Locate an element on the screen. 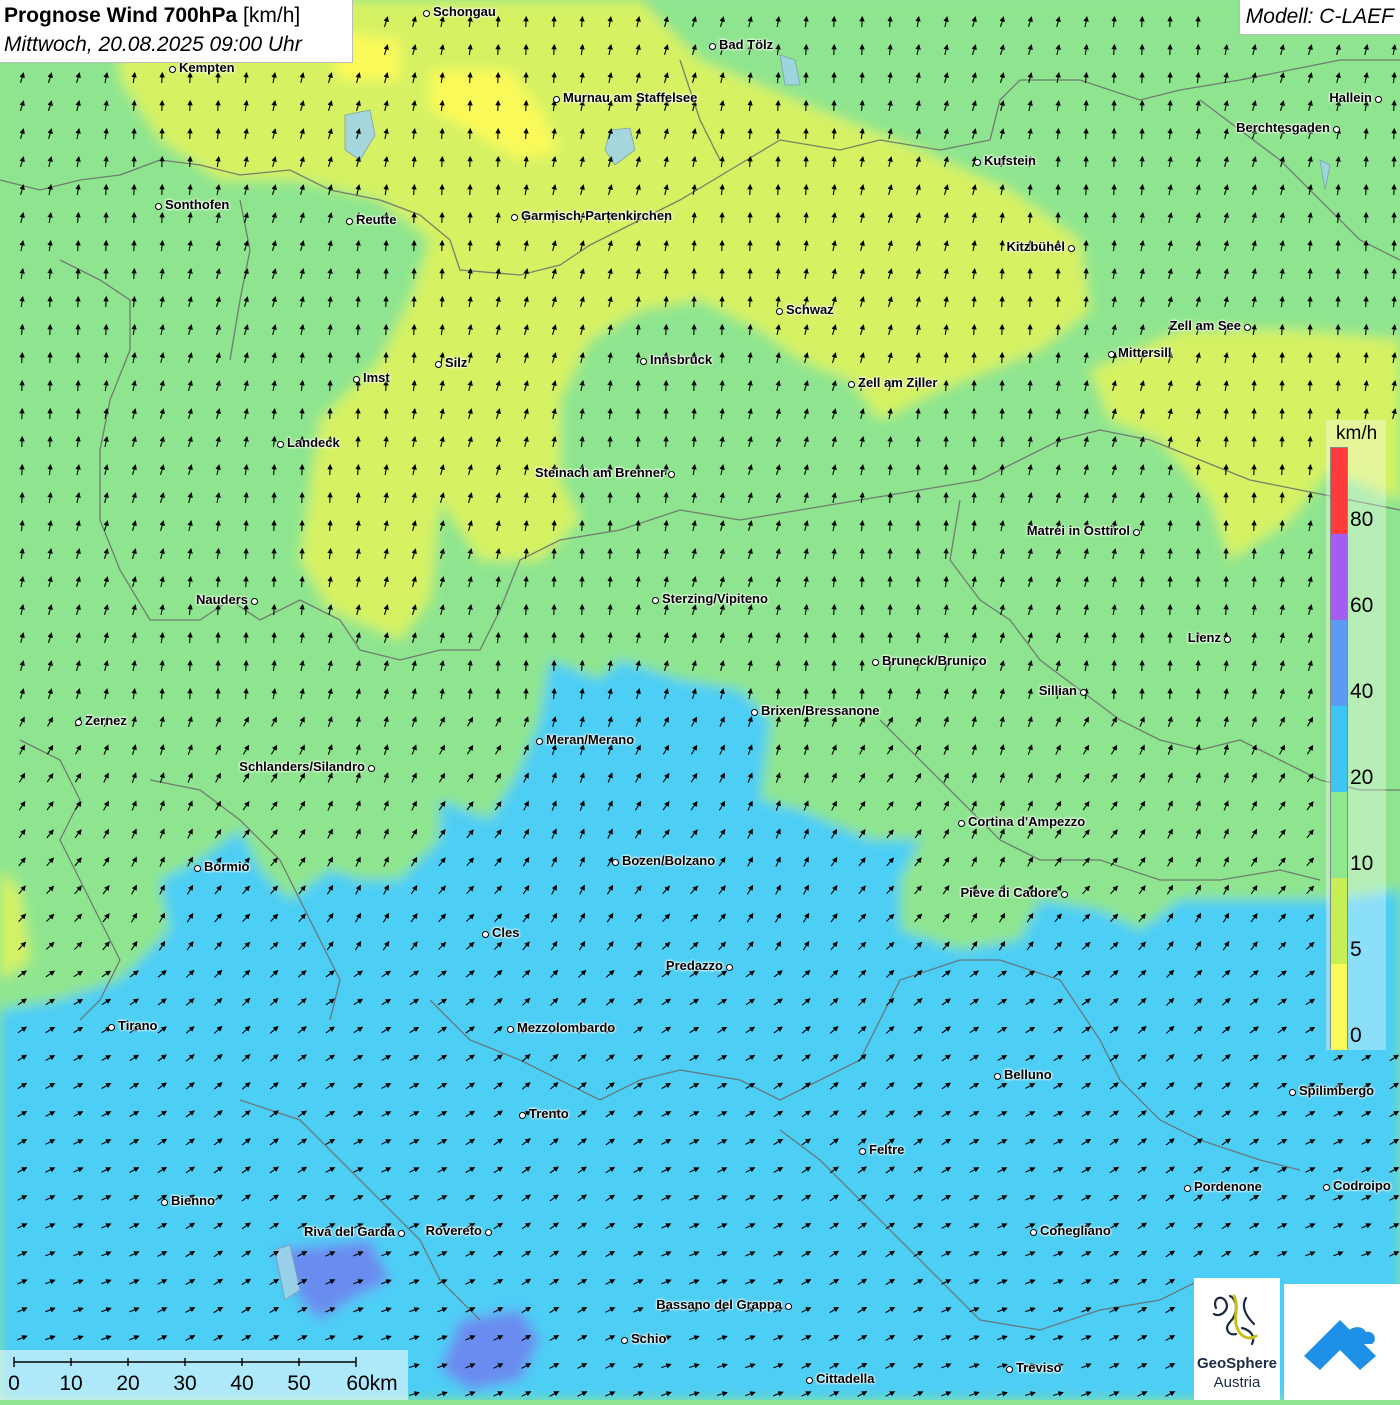  city-label: Sillian is located at coordinates (1058, 690).